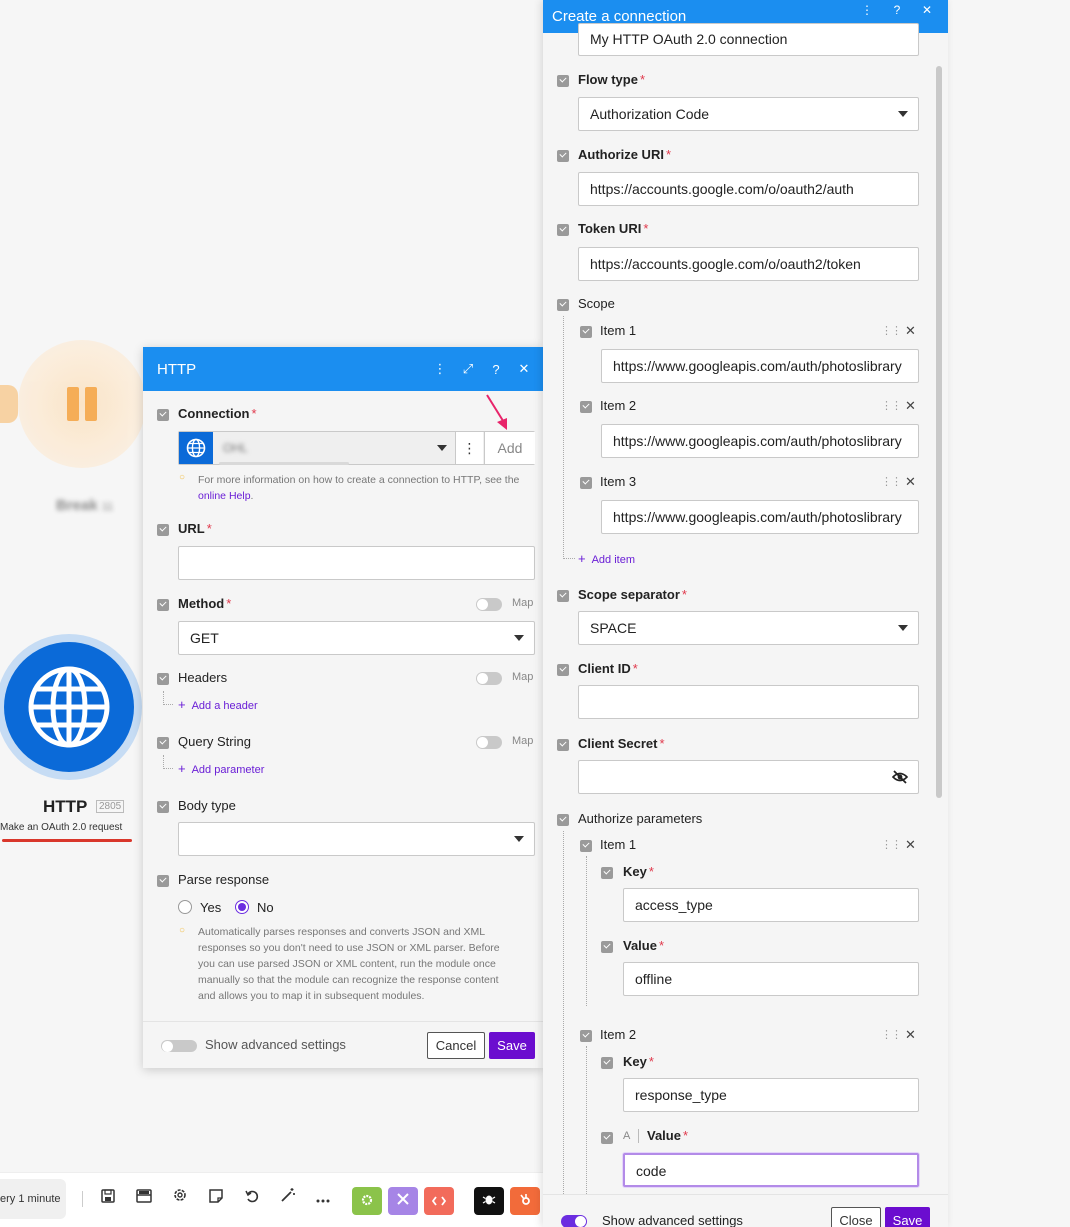 The width and height of the screenshot is (1070, 1227). I want to click on parse-response-collapse-toggle, so click(163, 881).